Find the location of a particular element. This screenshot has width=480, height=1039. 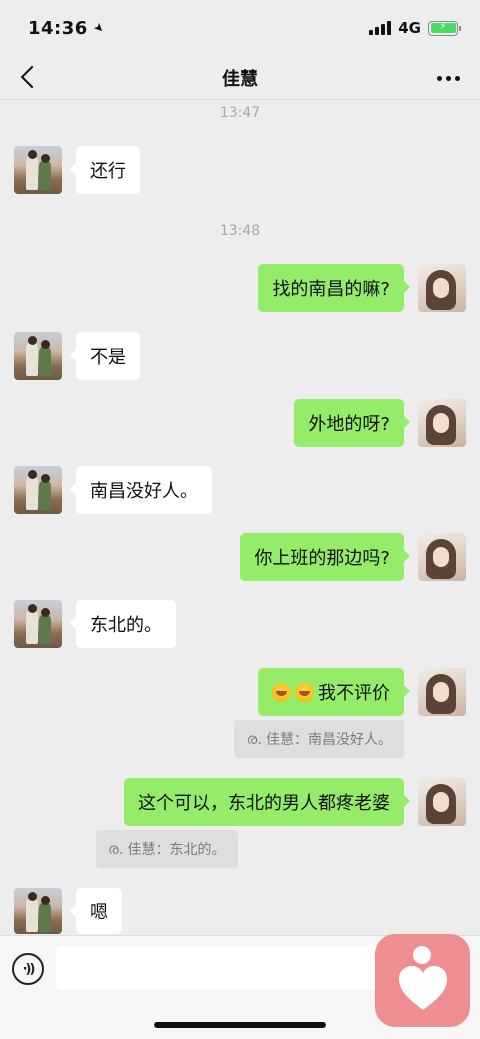

status-indicators: 4G ⚡ is located at coordinates (415, 28).